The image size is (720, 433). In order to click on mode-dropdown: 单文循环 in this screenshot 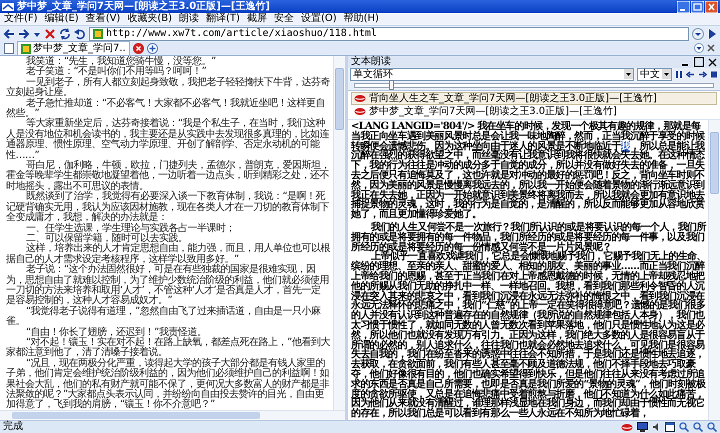, I will do `click(492, 74)`.